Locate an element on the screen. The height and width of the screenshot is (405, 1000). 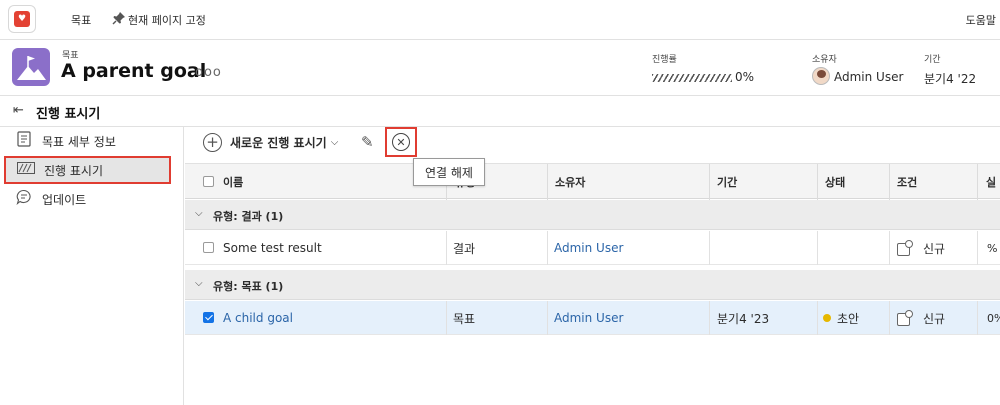
unlink-button: ✕ is located at coordinates (401, 142).